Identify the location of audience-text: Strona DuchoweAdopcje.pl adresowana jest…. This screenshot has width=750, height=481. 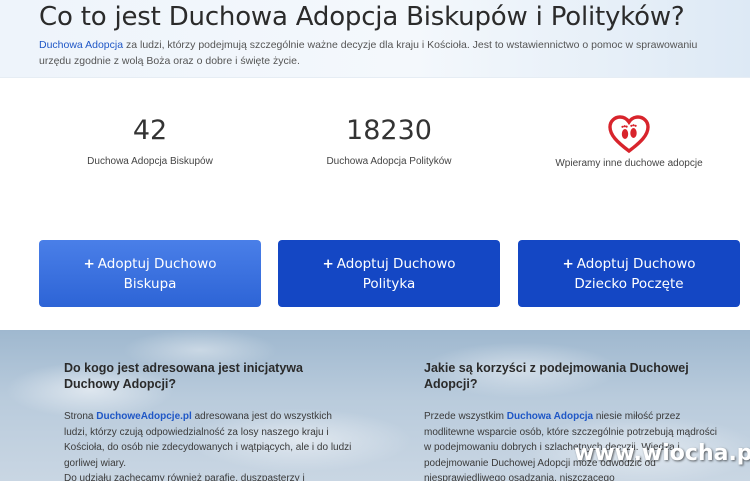
(208, 446).